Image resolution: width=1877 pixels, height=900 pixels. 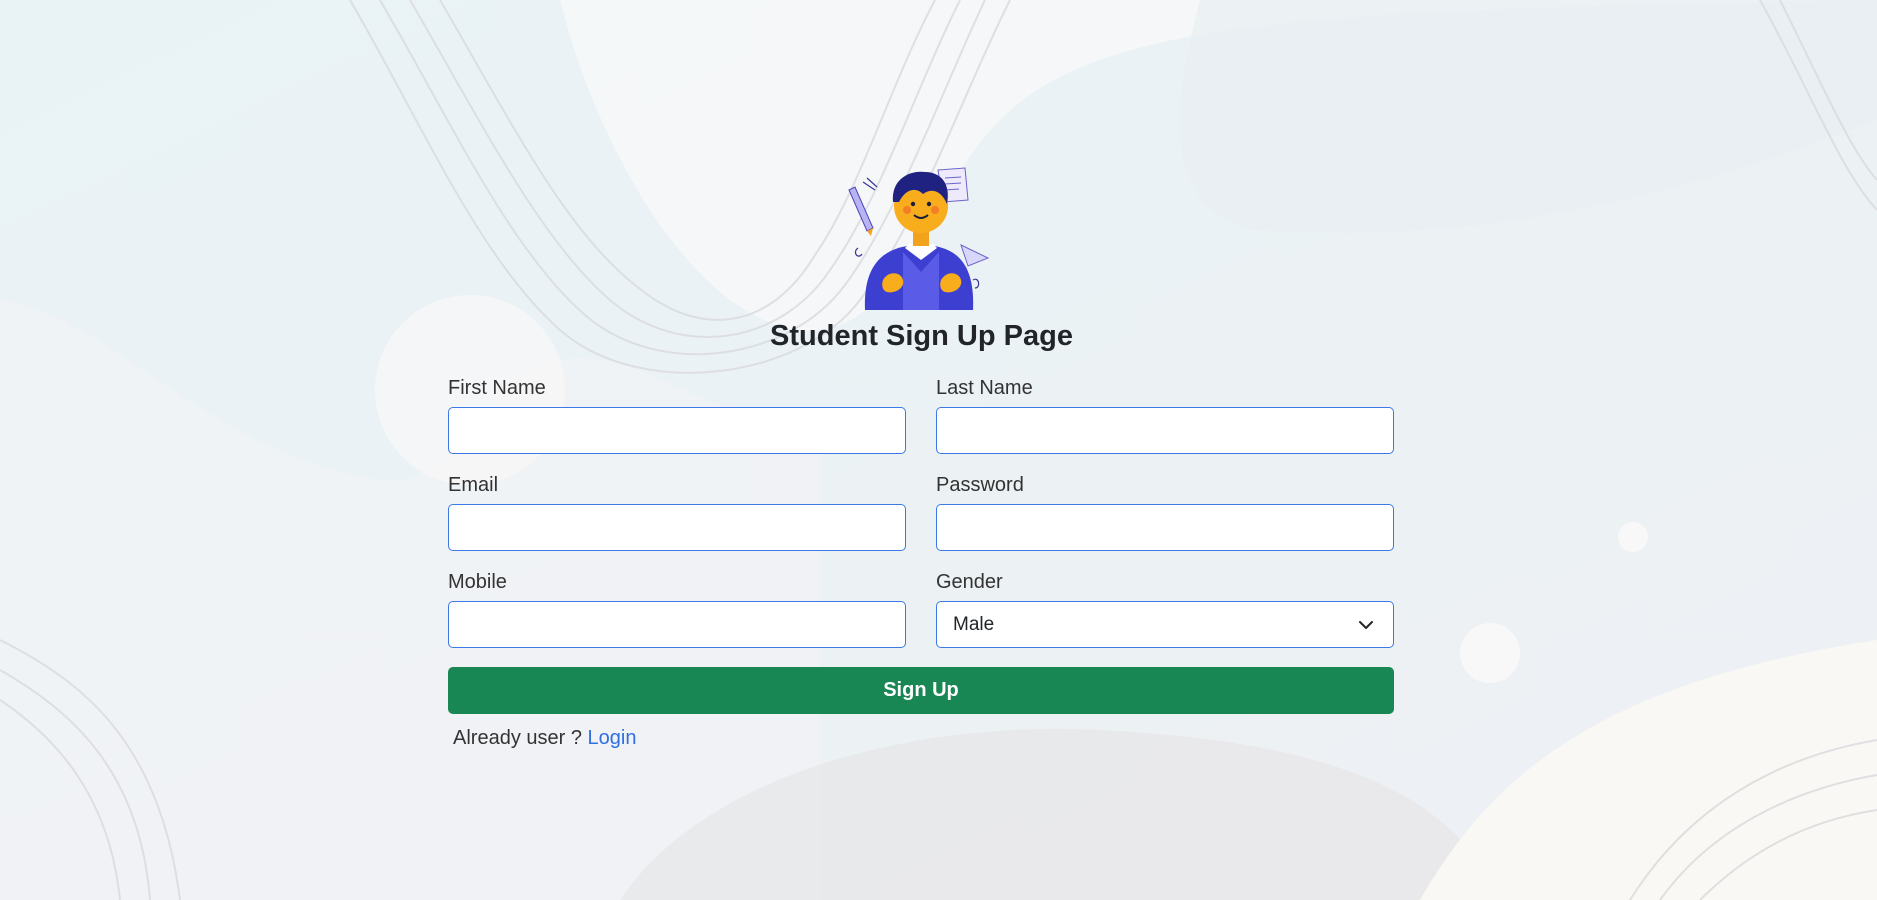 I want to click on email-field, so click(x=677, y=527).